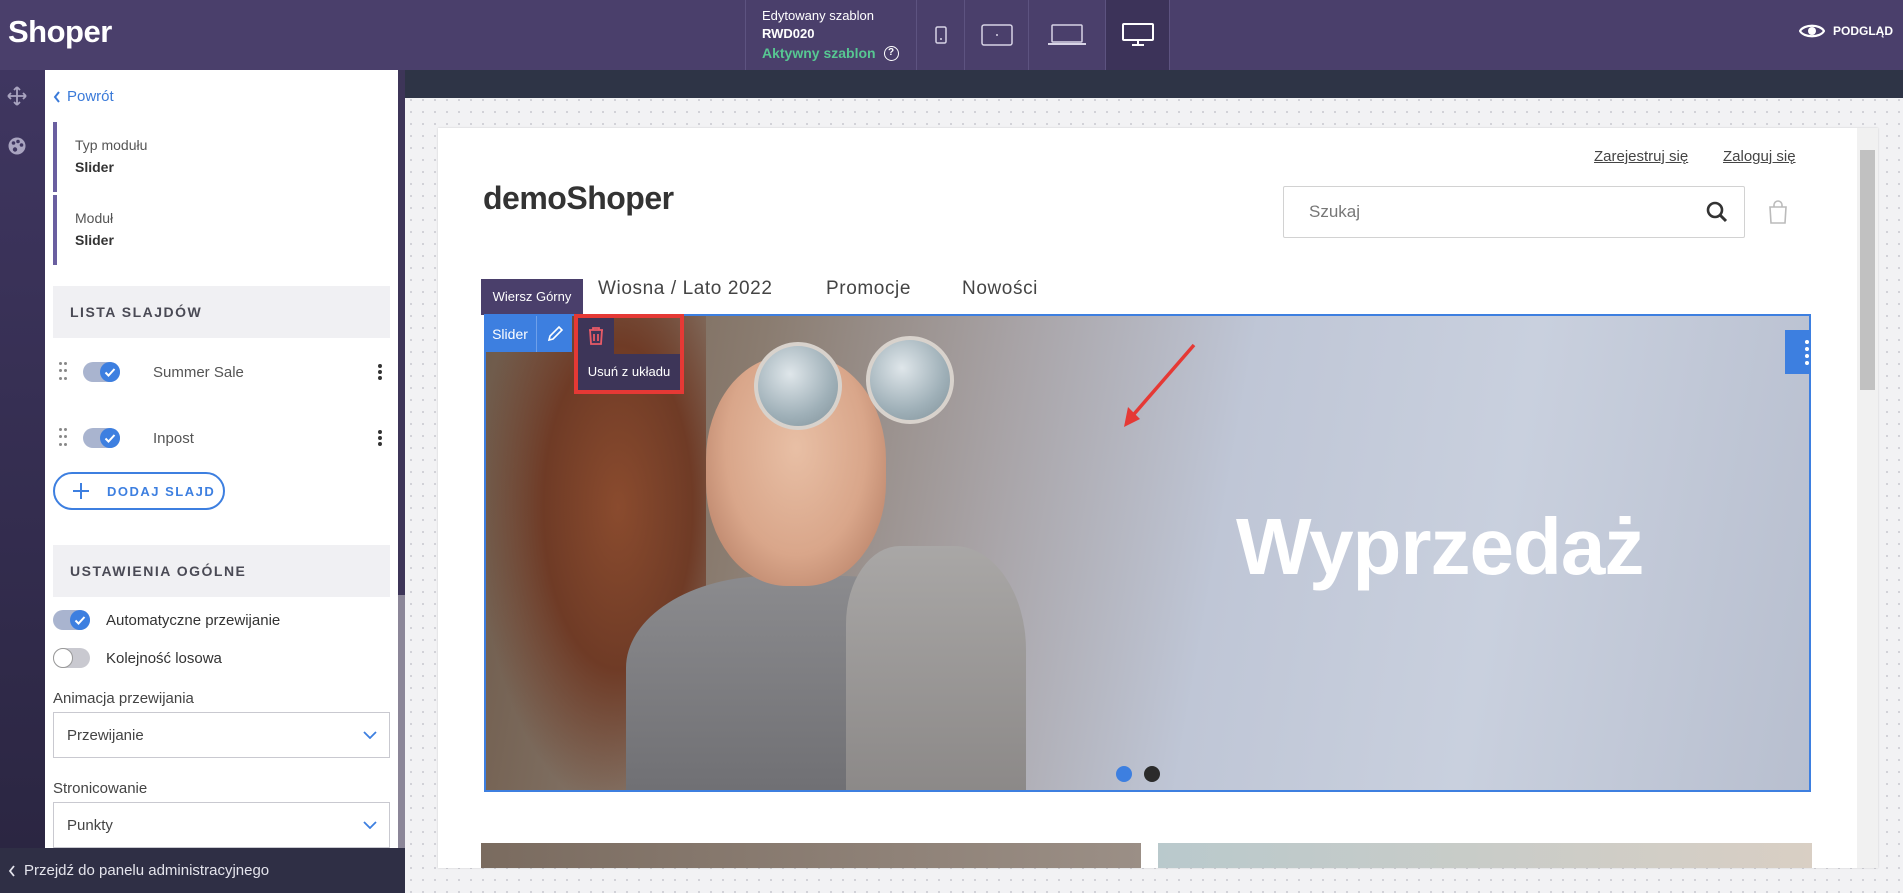  What do you see at coordinates (71, 658) in the screenshot?
I see `random-order-toggle` at bounding box center [71, 658].